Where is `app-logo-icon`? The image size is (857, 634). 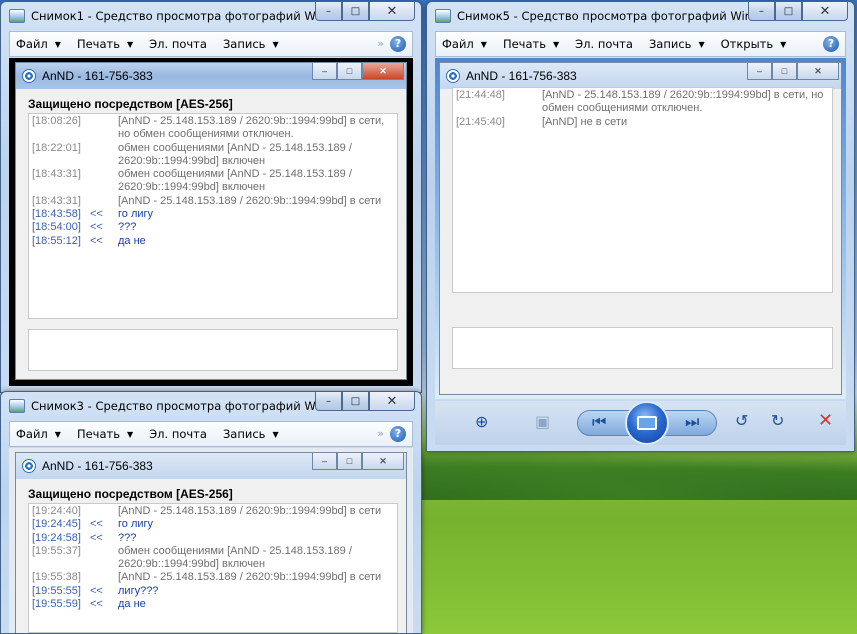 app-logo-icon is located at coordinates (29, 76).